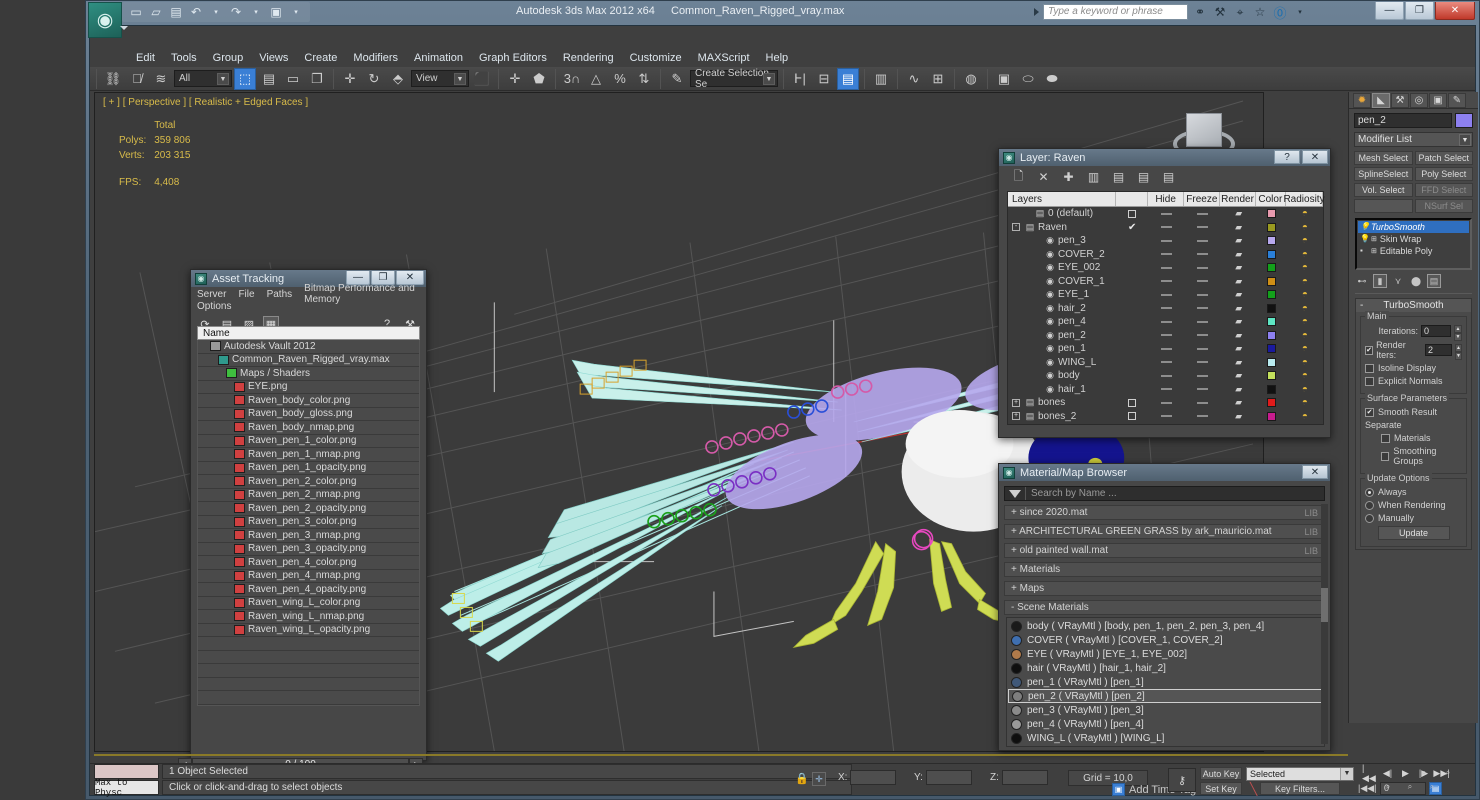 This screenshot has height=800, width=1480. What do you see at coordinates (1464, 120) in the screenshot?
I see `object-color-swatch` at bounding box center [1464, 120].